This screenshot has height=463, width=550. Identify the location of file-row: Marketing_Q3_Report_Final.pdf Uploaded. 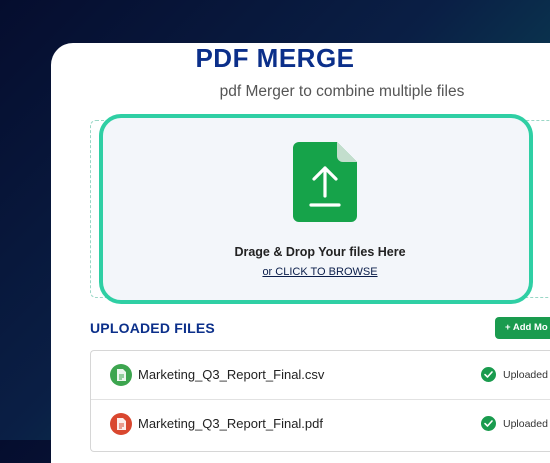
(320, 423).